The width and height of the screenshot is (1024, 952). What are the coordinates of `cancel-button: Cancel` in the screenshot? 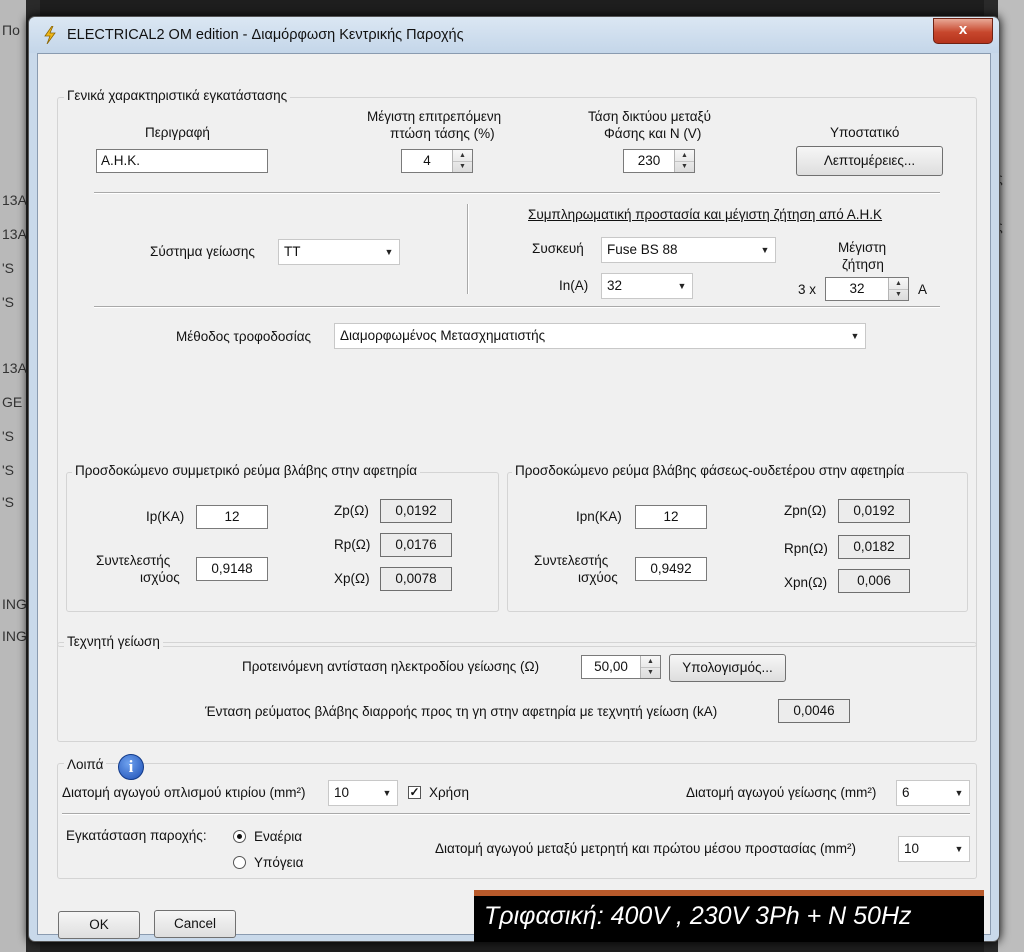 It's located at (195, 924).